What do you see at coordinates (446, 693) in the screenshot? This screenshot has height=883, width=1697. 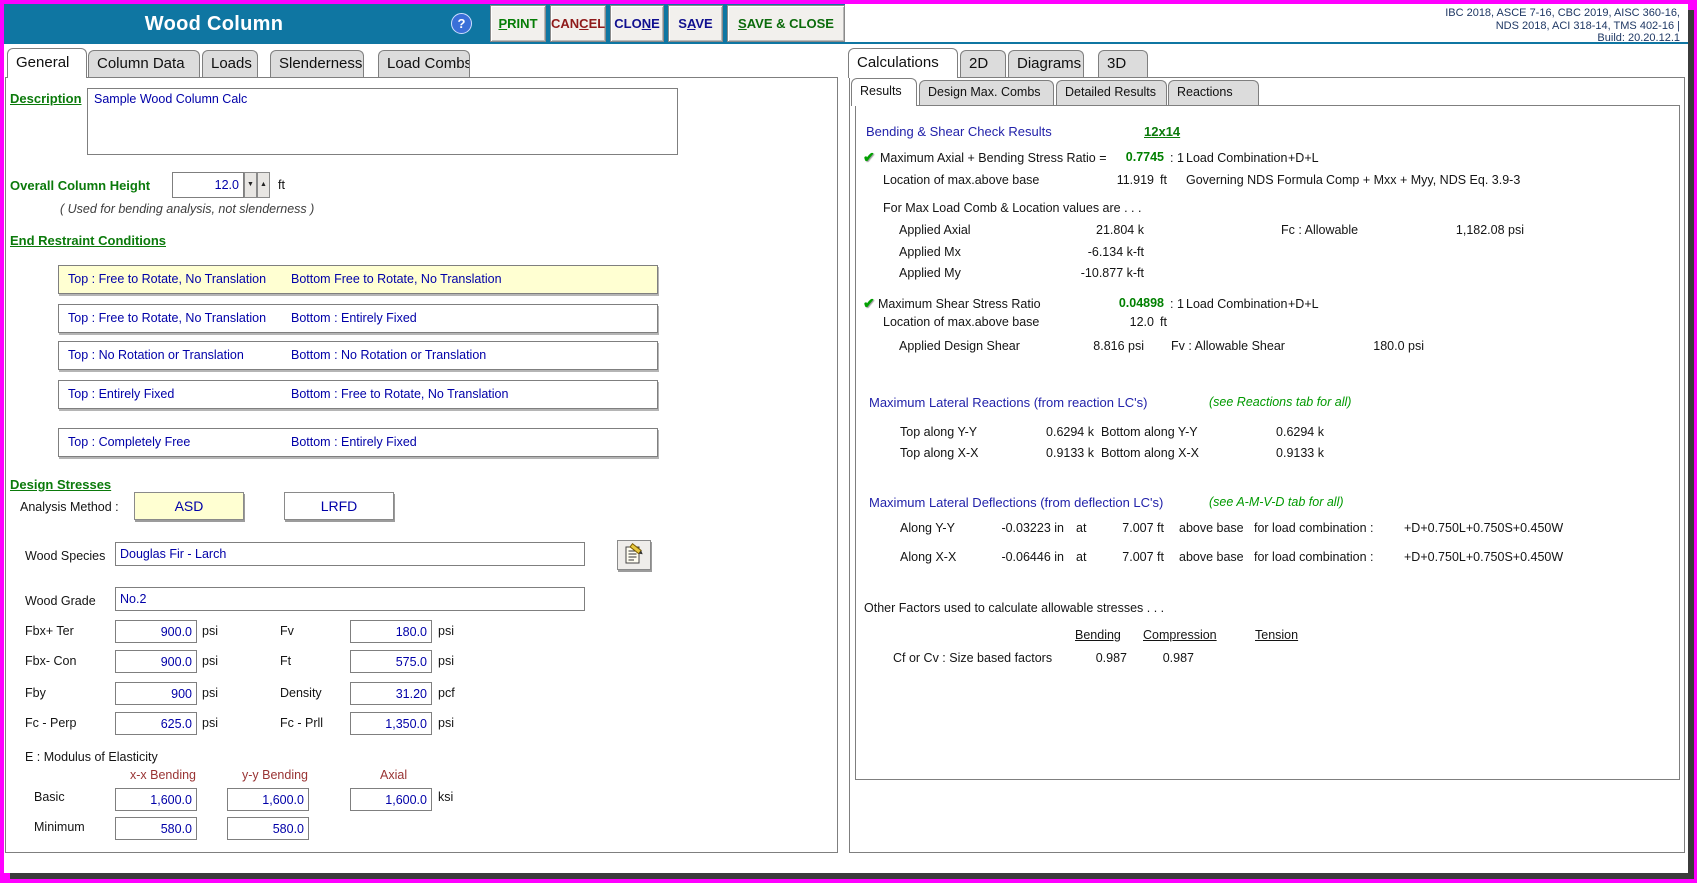 I see `density-unit: pcf` at bounding box center [446, 693].